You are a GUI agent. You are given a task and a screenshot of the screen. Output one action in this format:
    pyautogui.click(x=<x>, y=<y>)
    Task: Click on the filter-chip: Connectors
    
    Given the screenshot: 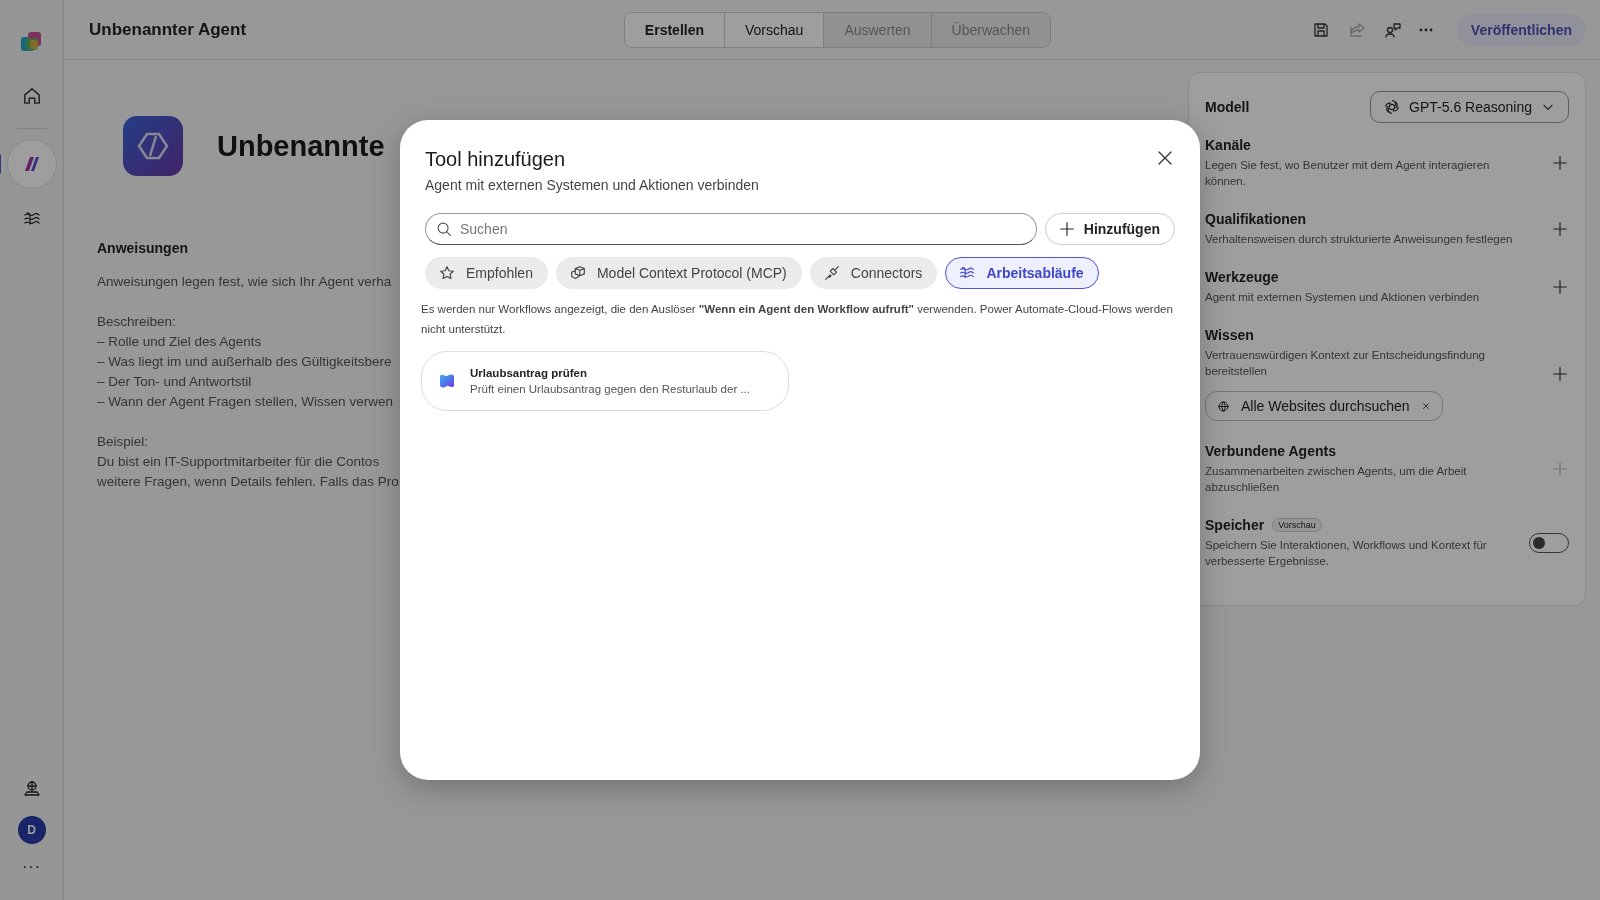 What is the action you would take?
    pyautogui.click(x=873, y=273)
    